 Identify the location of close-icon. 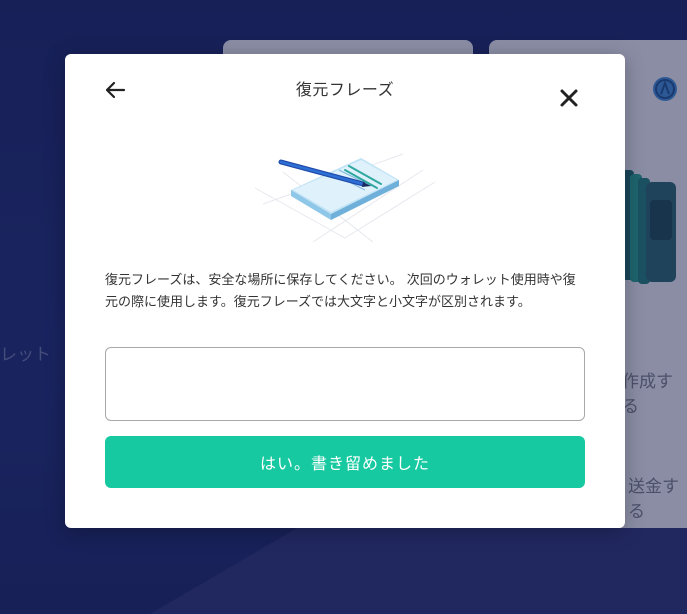
(569, 98).